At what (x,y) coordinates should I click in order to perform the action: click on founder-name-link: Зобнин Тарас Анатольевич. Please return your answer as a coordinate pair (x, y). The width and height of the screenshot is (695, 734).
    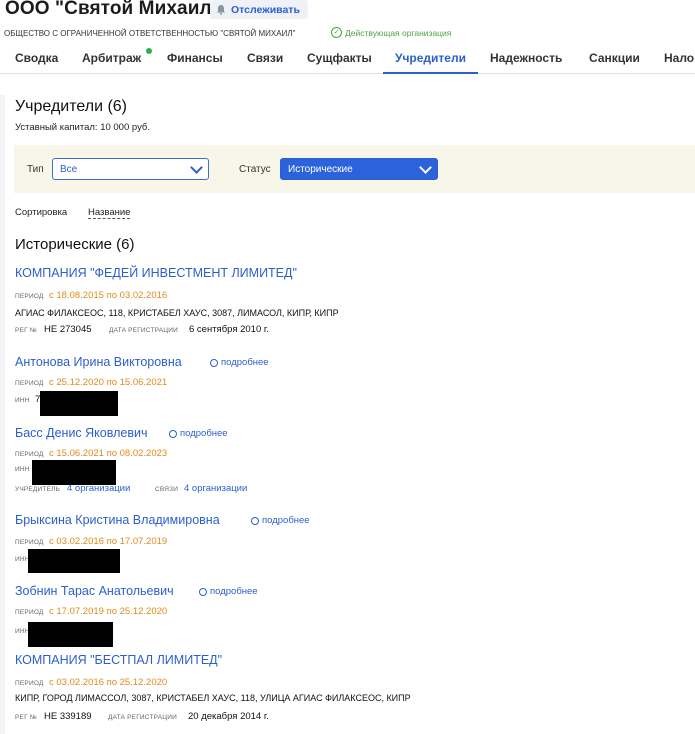
    Looking at the image, I should click on (94, 591).